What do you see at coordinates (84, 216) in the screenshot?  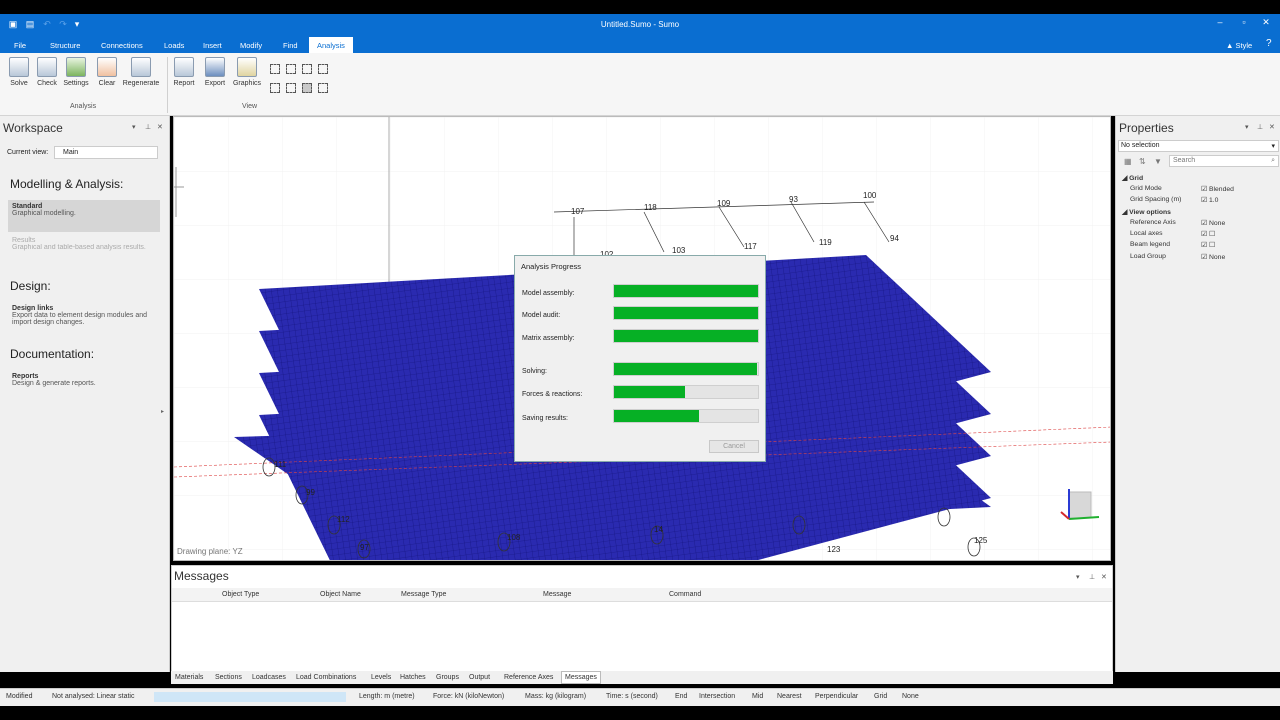 I see `workspace-item-standard: Standard Graphical modelling.` at bounding box center [84, 216].